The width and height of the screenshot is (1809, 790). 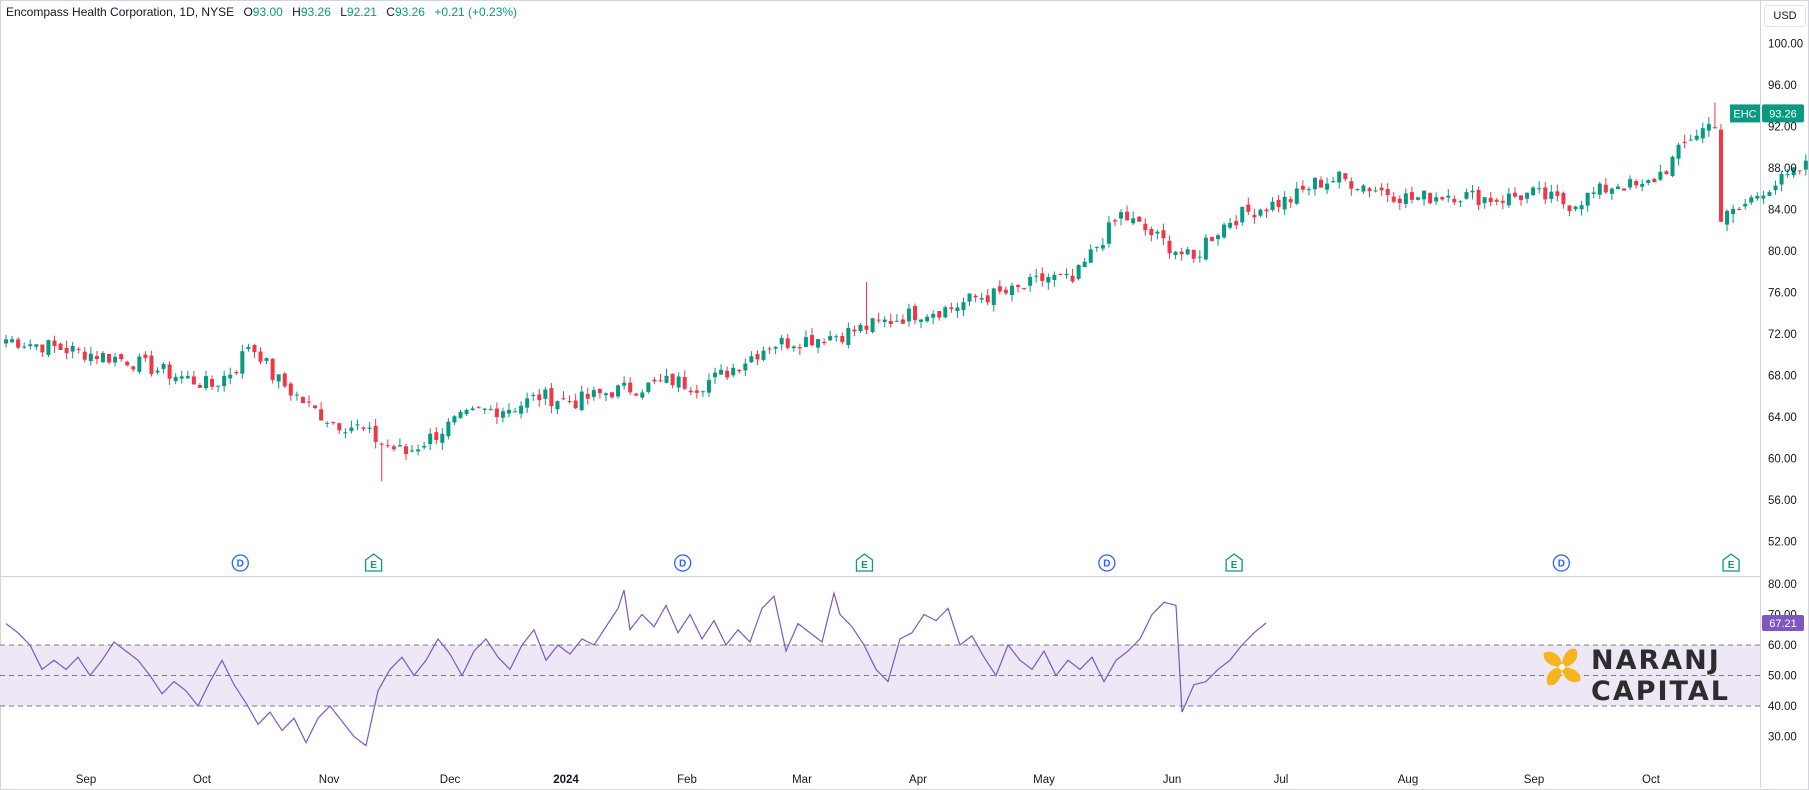 I want to click on time-tick-label: 2024, so click(x=566, y=780).